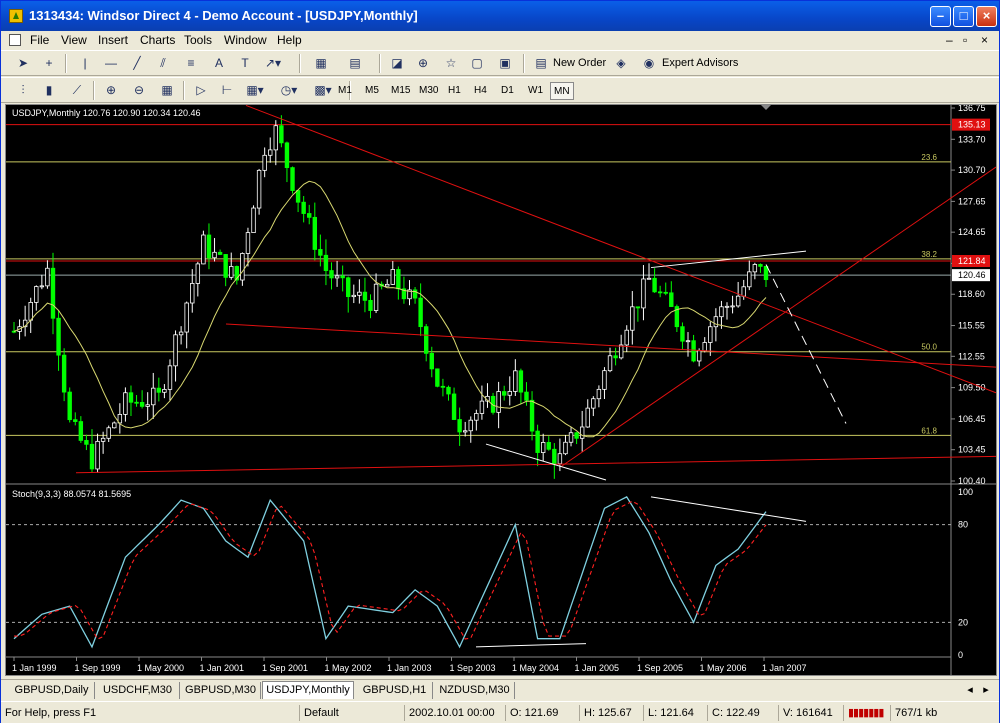 The image size is (1000, 723). I want to click on menu-window: Window, so click(245, 40).